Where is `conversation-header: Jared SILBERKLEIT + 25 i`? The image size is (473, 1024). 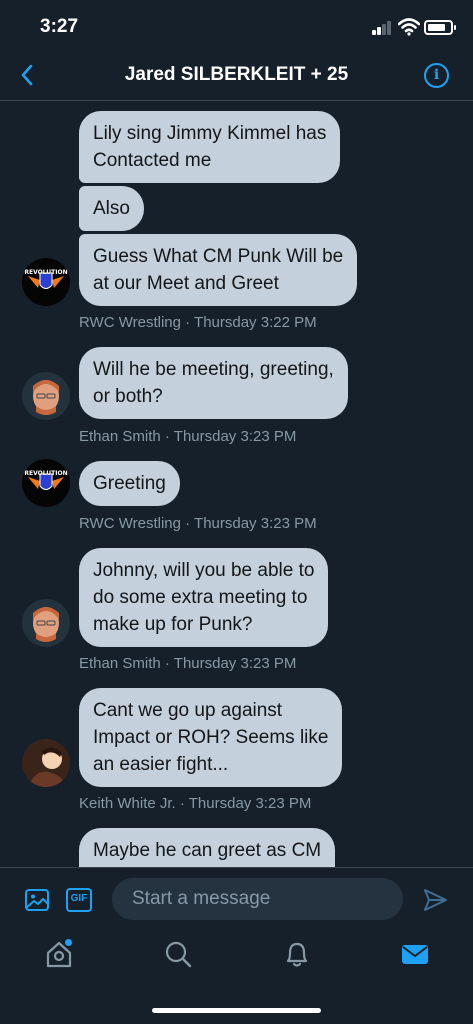 conversation-header: Jared SILBERKLEIT + 25 i is located at coordinates (236, 75).